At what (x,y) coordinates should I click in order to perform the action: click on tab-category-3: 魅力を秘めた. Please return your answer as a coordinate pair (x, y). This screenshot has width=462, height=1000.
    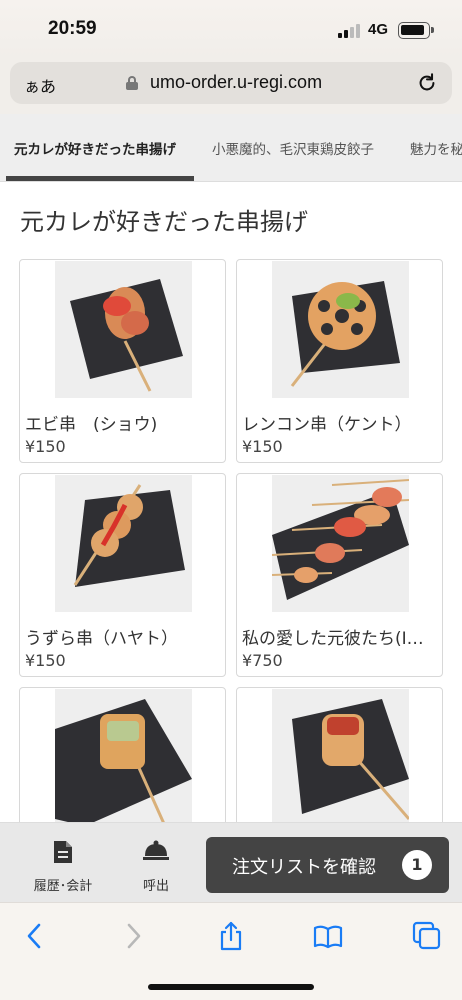
    Looking at the image, I should click on (436, 147).